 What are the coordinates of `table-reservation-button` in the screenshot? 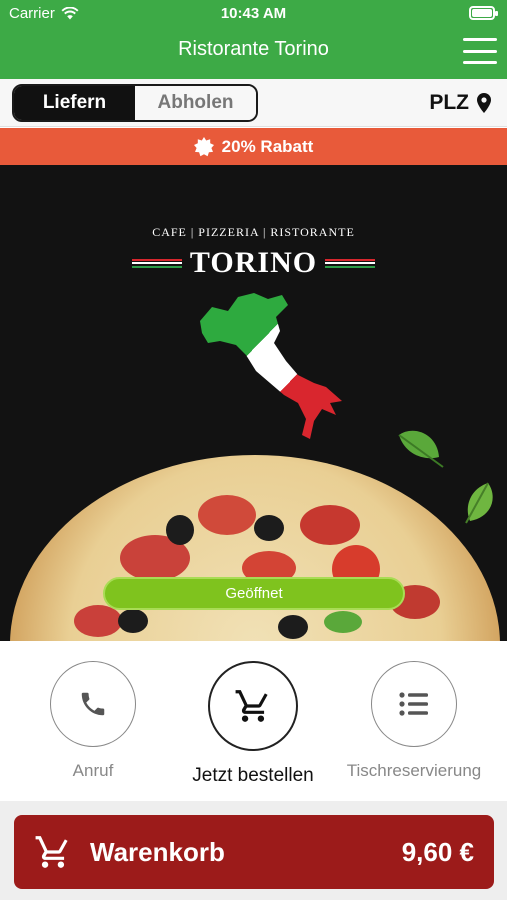 It's located at (414, 704).